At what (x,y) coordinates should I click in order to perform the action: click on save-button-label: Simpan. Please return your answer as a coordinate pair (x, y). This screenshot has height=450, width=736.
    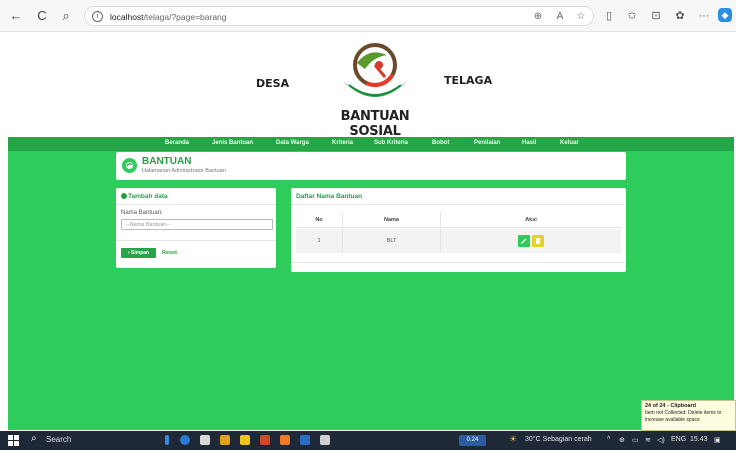
    Looking at the image, I should click on (140, 253).